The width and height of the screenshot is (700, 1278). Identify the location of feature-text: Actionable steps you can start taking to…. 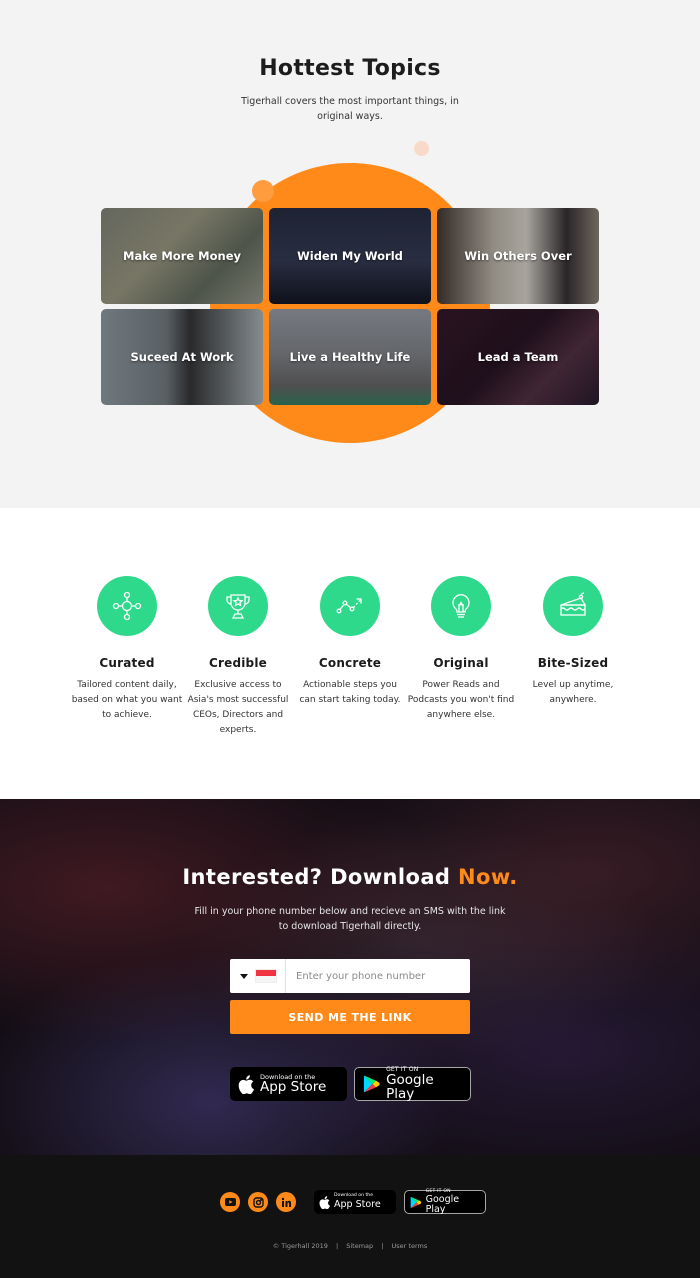
(350, 692).